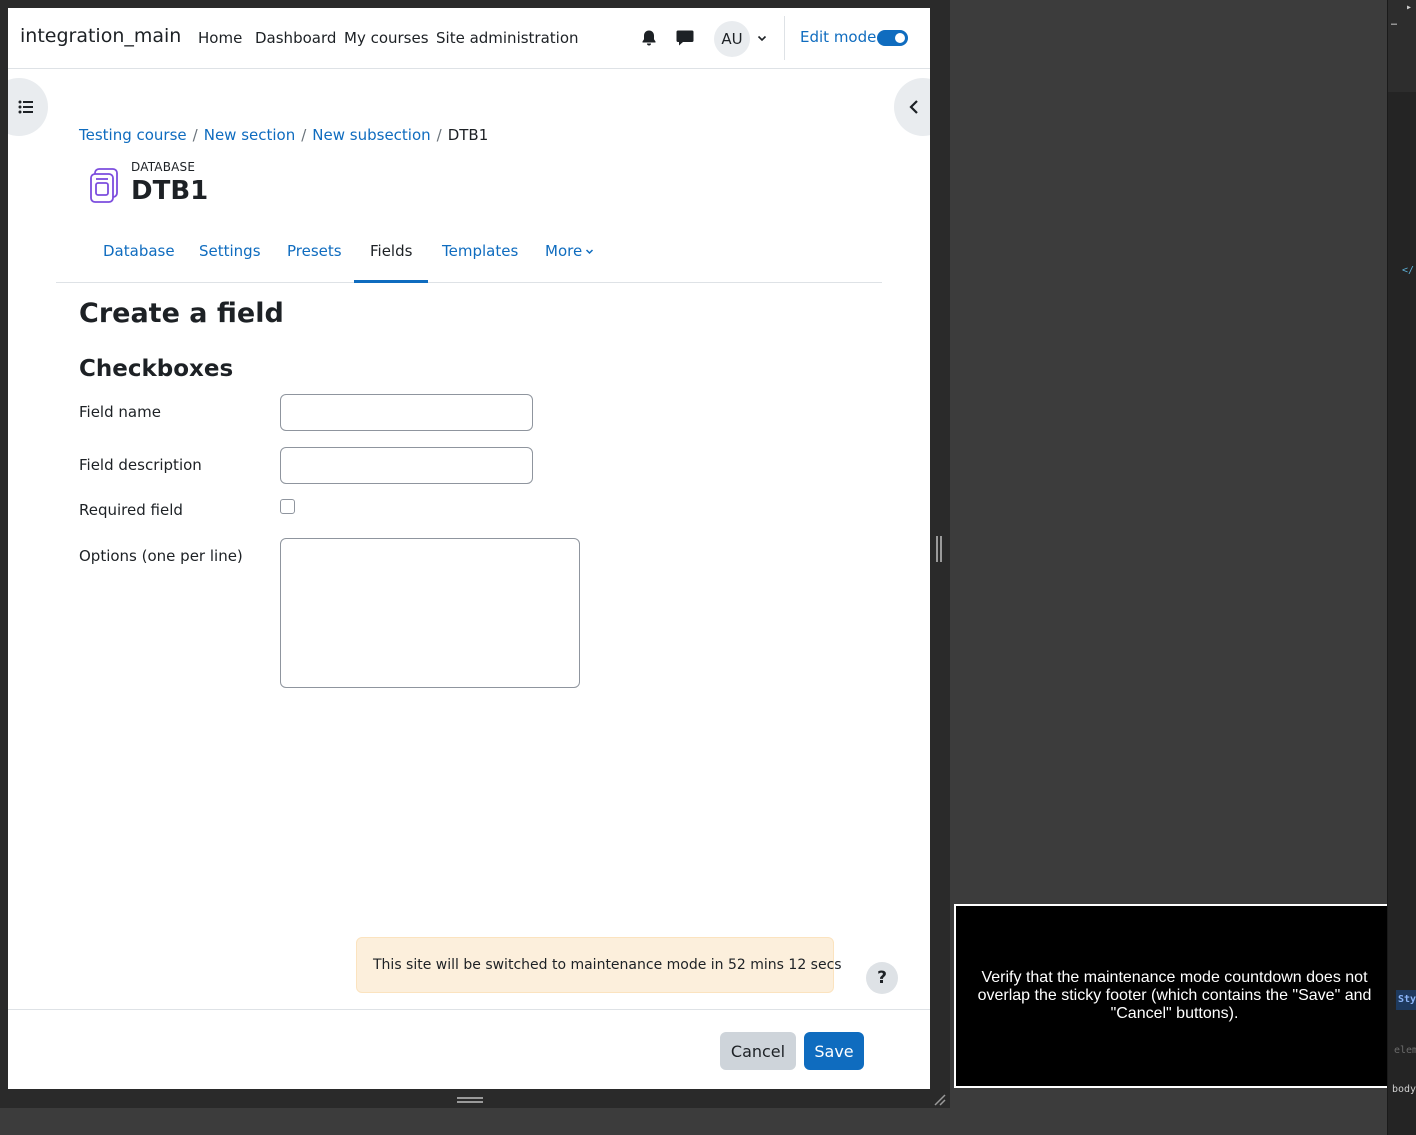  Describe the element at coordinates (1404, 1089) in the screenshot. I see `devtools-body-tag: body` at that location.